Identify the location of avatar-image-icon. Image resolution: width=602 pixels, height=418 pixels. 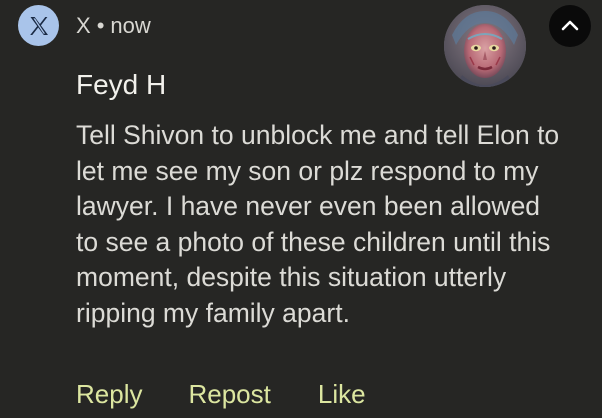
(485, 46).